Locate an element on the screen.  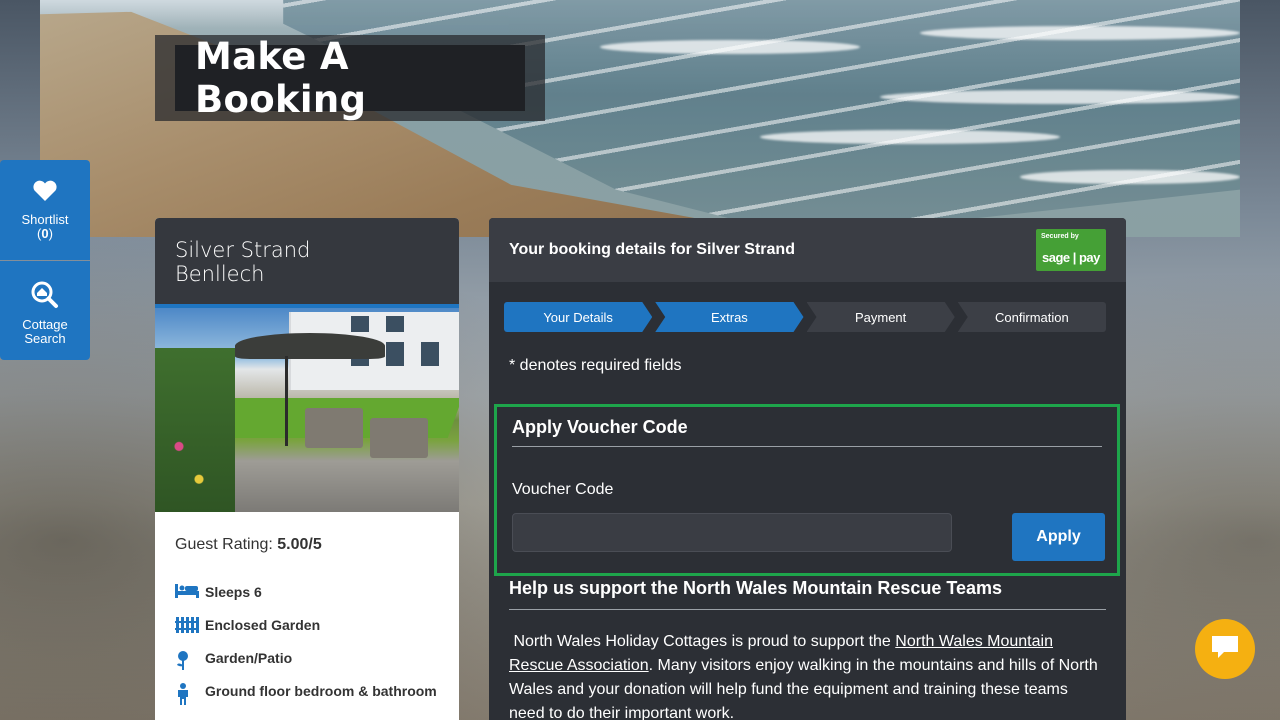
feature-item: Sleeps 6 is located at coordinates (307, 592).